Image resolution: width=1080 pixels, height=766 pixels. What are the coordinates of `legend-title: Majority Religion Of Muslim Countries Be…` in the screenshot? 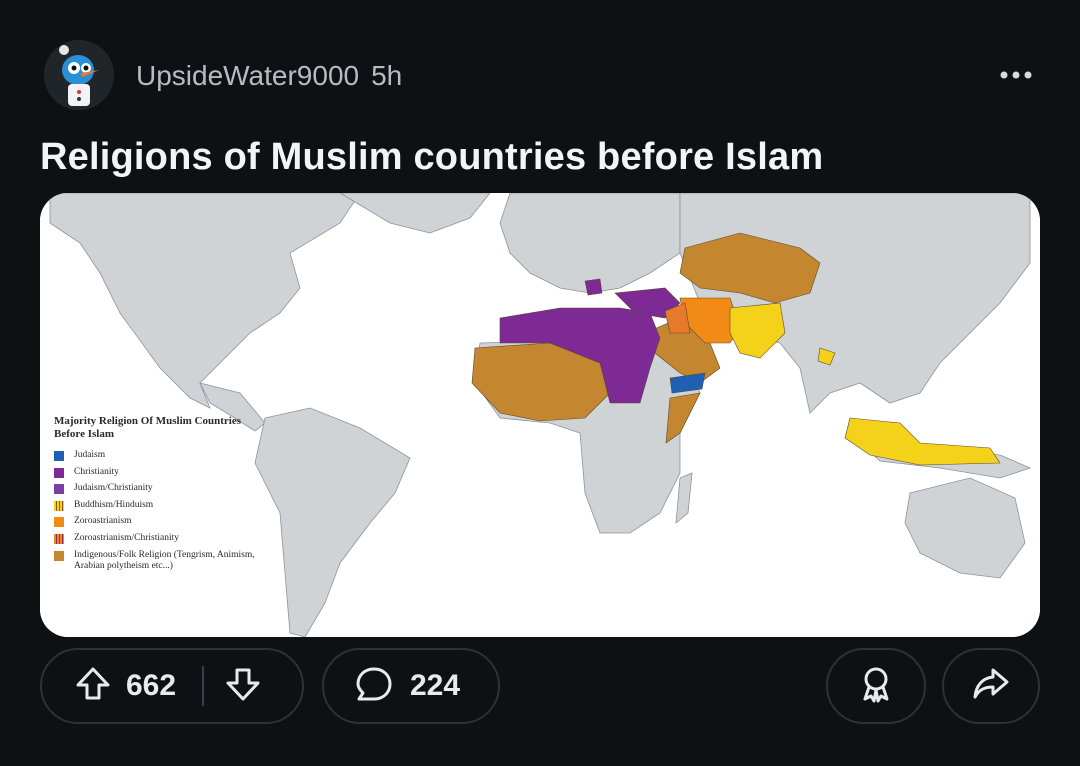 It's located at (169, 428).